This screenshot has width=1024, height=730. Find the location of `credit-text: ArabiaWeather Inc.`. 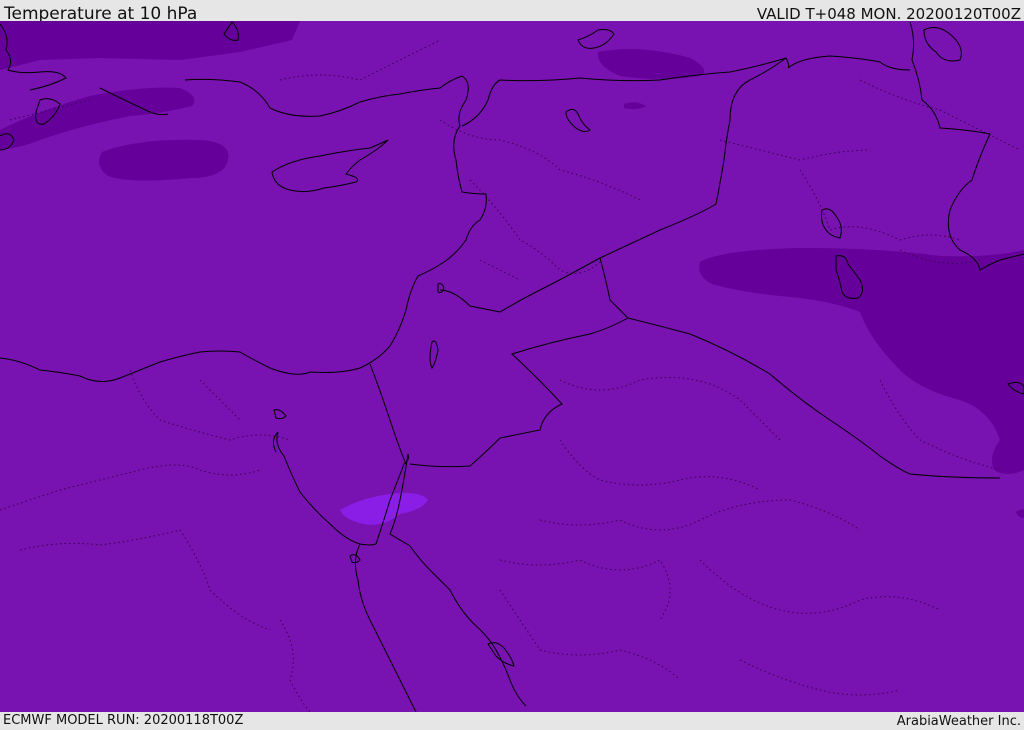

credit-text: ArabiaWeather Inc. is located at coordinates (958, 721).